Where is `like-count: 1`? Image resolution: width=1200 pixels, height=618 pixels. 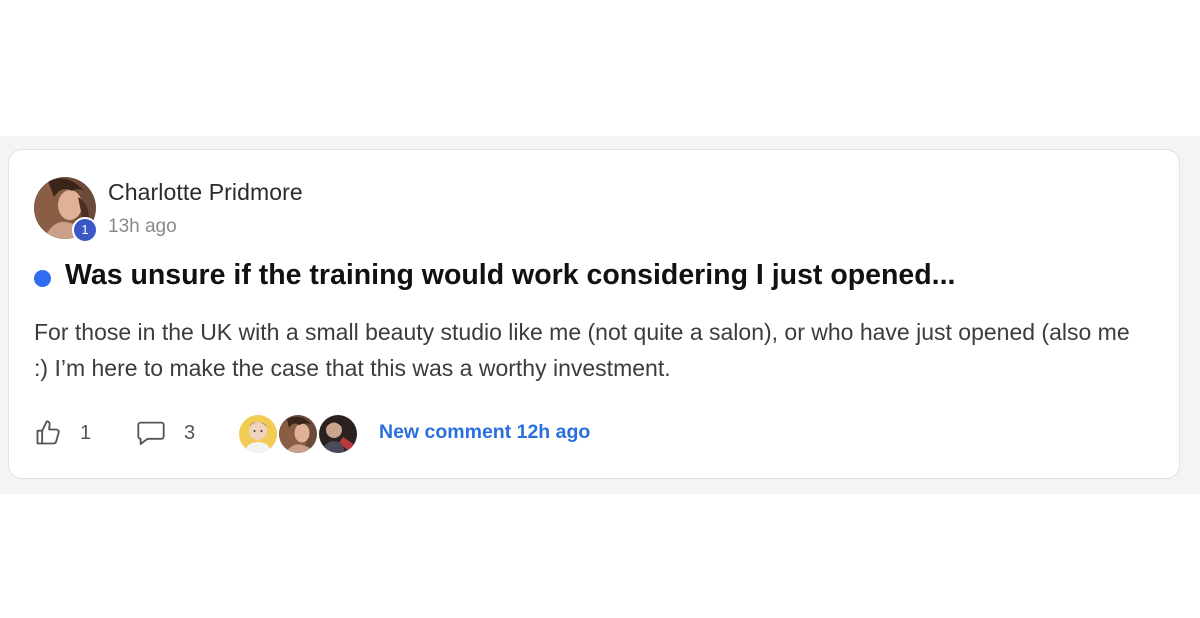
like-count: 1 is located at coordinates (86, 432).